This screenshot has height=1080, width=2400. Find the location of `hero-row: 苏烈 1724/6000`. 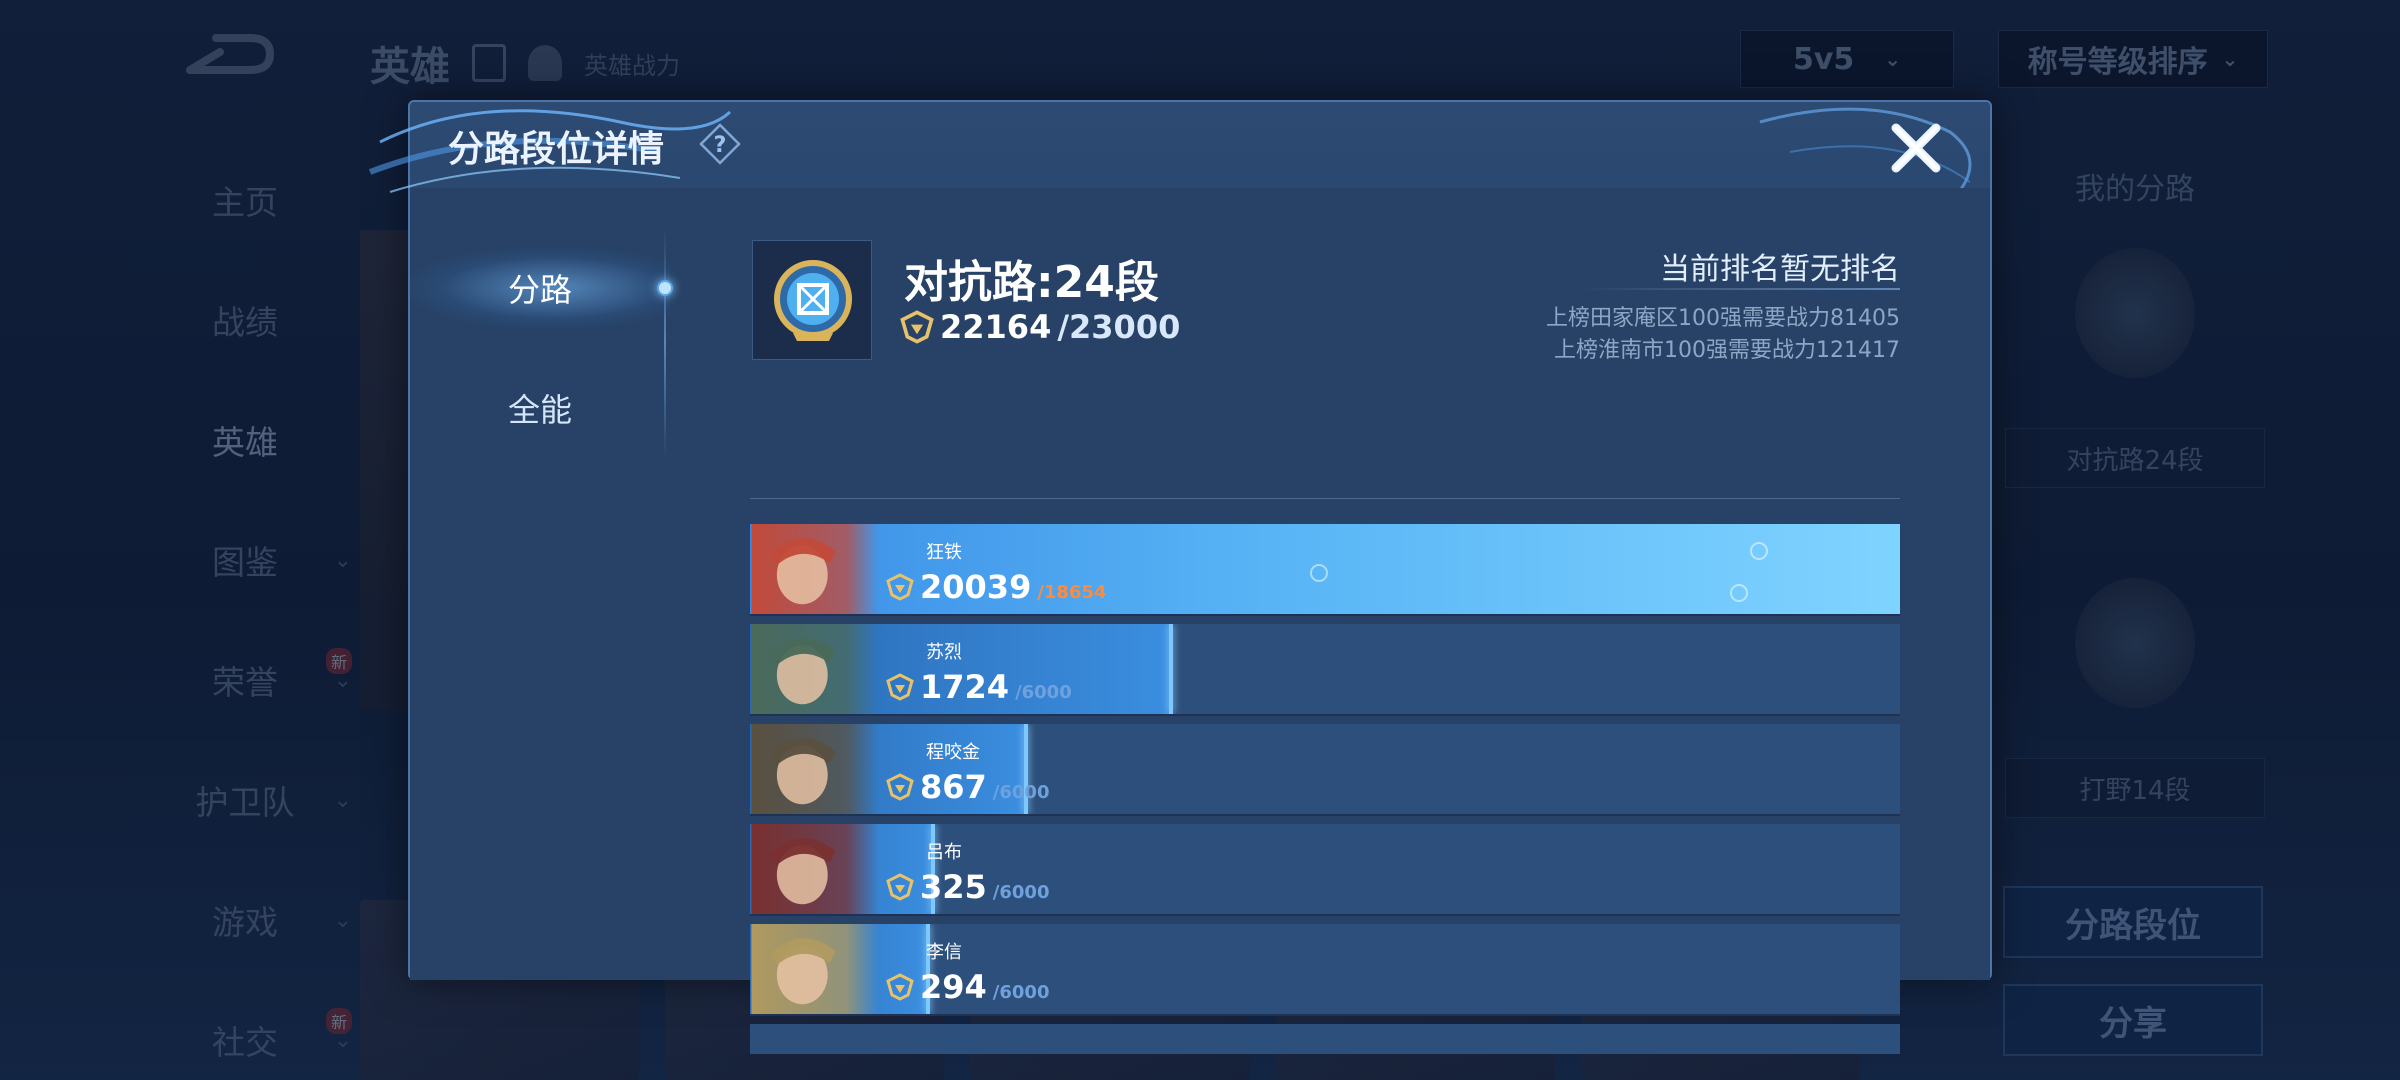

hero-row: 苏烈 1724/6000 is located at coordinates (1325, 670).